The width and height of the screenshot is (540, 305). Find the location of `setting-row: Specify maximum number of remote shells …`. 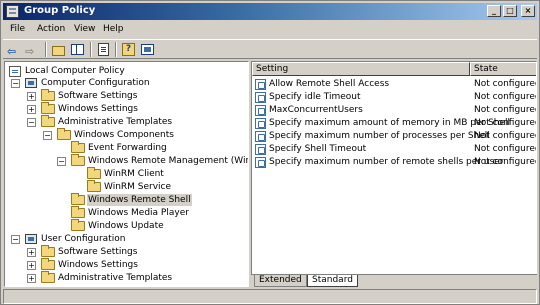

setting-row: Specify maximum number of remote shells … is located at coordinates (394, 162).